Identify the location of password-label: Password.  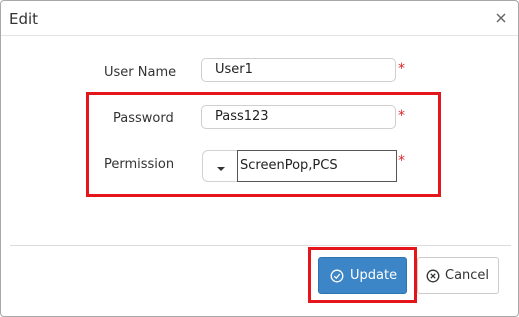
(143, 118).